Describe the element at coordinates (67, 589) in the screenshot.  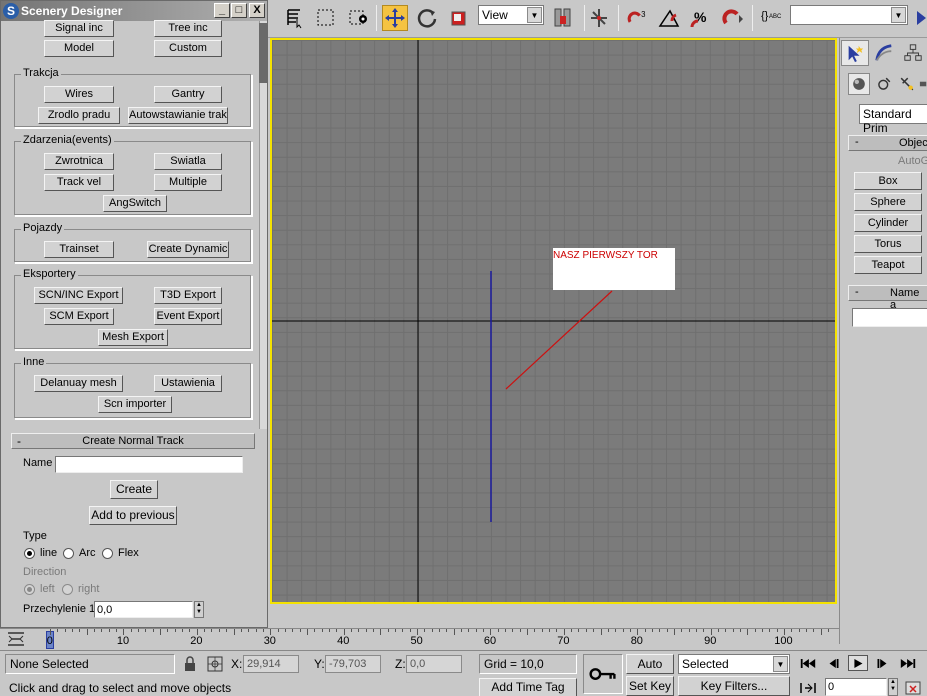
I see `direction-radio-right` at that location.